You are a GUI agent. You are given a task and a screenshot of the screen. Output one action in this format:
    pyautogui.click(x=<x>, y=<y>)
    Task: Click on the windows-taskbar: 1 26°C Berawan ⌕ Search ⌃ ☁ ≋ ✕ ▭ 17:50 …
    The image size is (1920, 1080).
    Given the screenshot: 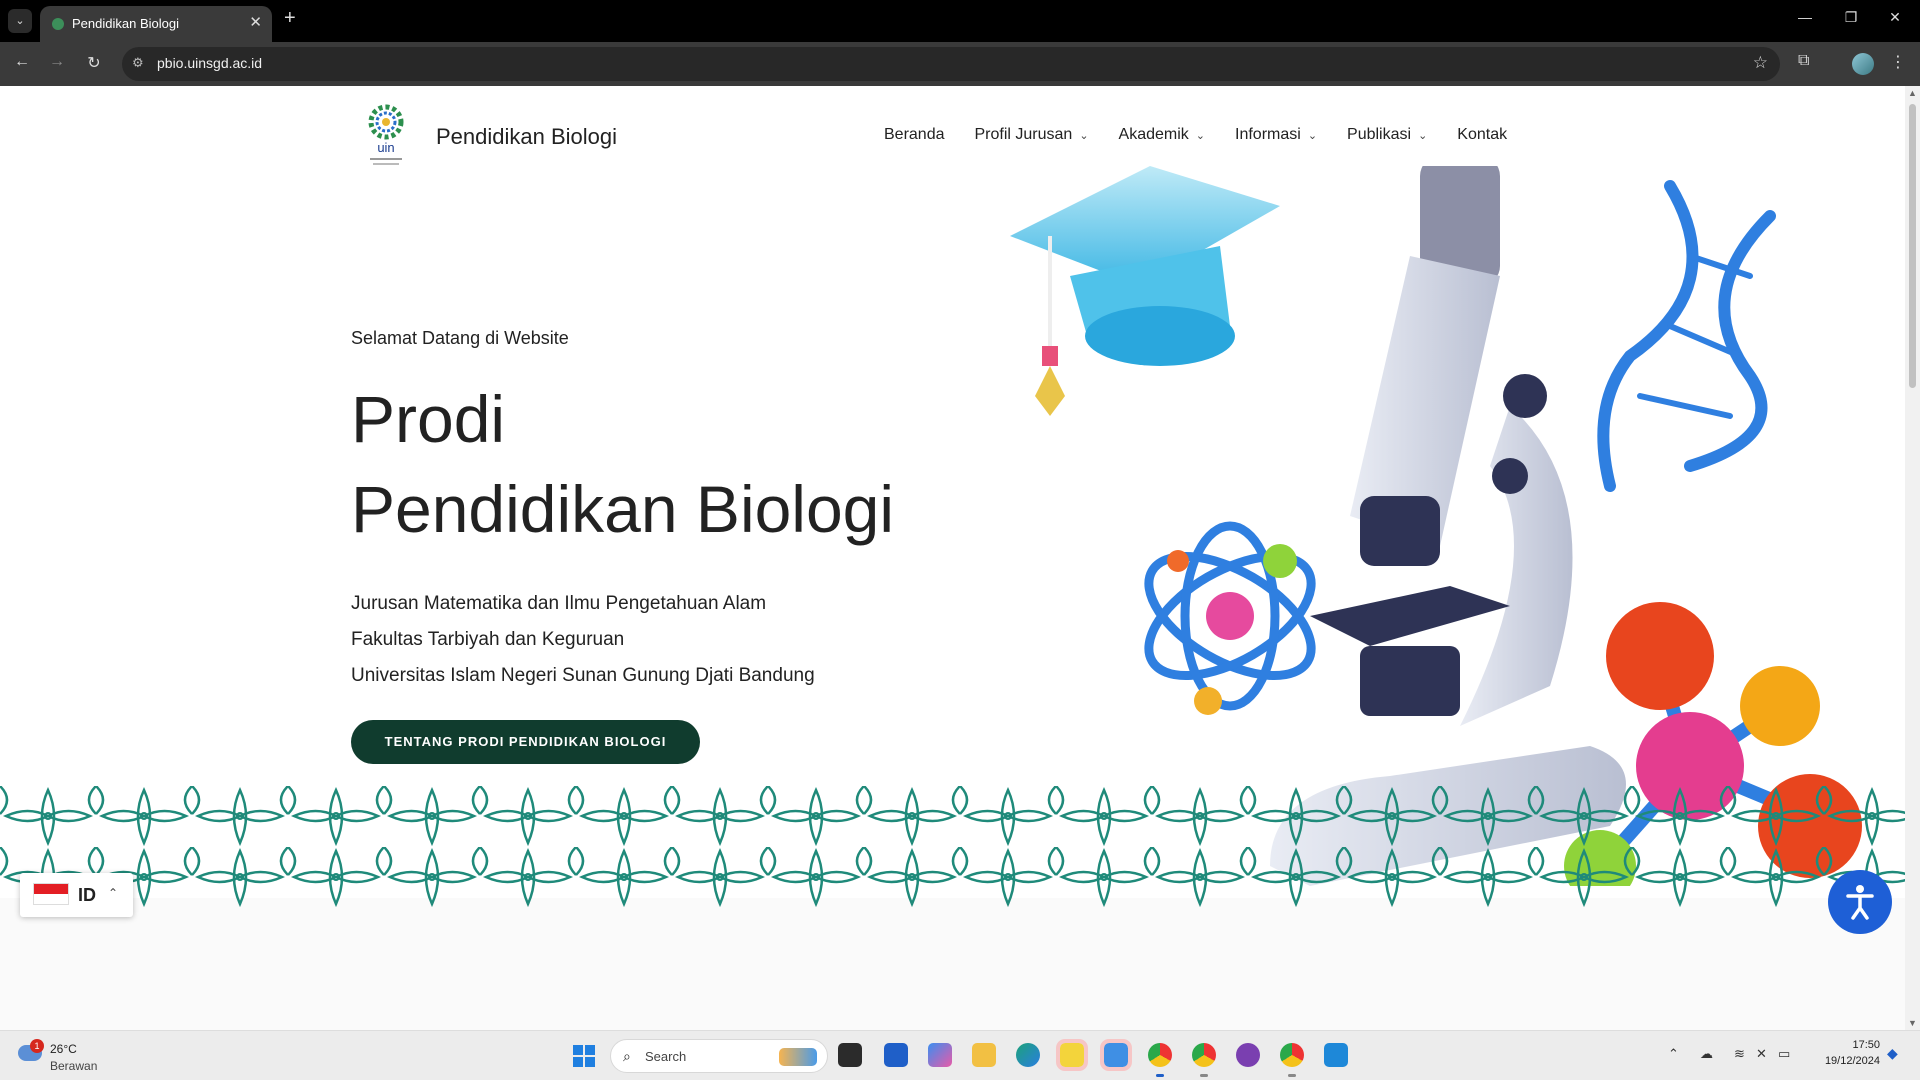 What is the action you would take?
    pyautogui.click(x=960, y=1055)
    